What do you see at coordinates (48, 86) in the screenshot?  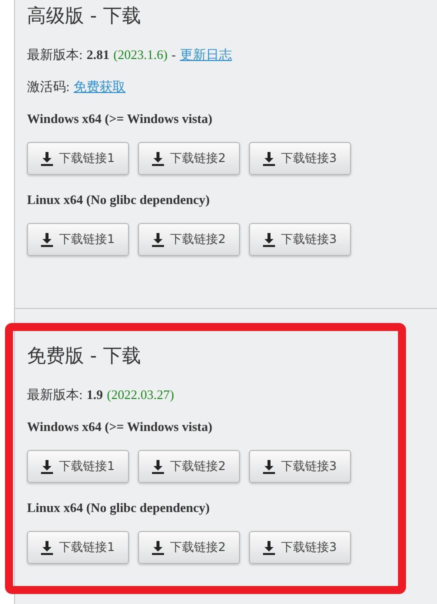 I see `activation-label: 激活码:` at bounding box center [48, 86].